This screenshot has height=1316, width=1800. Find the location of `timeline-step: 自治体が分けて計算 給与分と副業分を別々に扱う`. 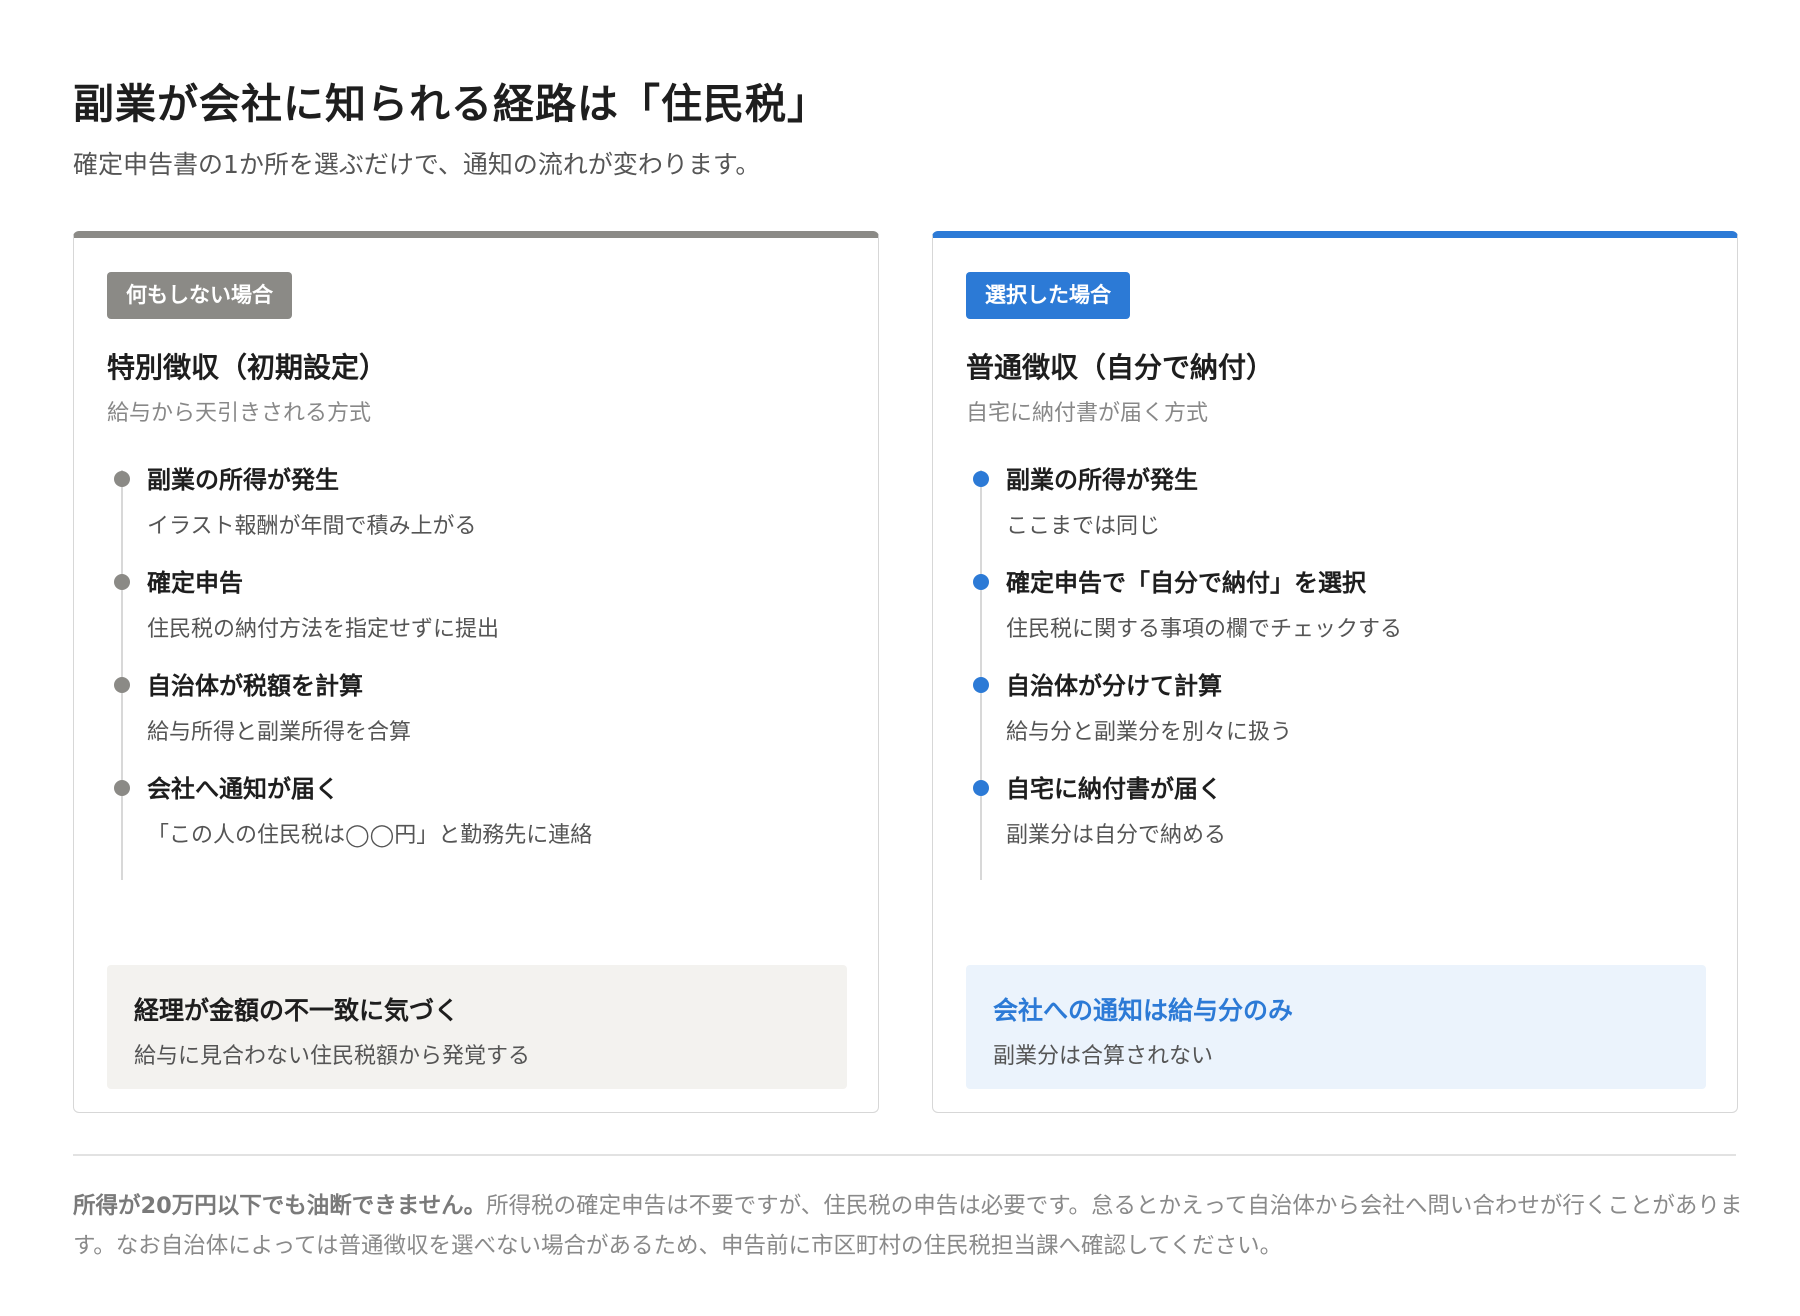

timeline-step: 自治体が分けて計算 給与分と副業分を別々に扱う is located at coordinates (1336, 721).